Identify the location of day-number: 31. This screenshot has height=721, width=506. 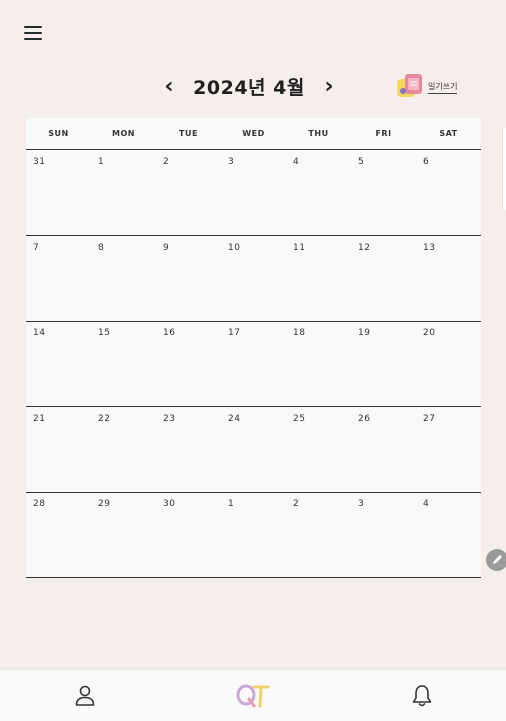
(39, 162).